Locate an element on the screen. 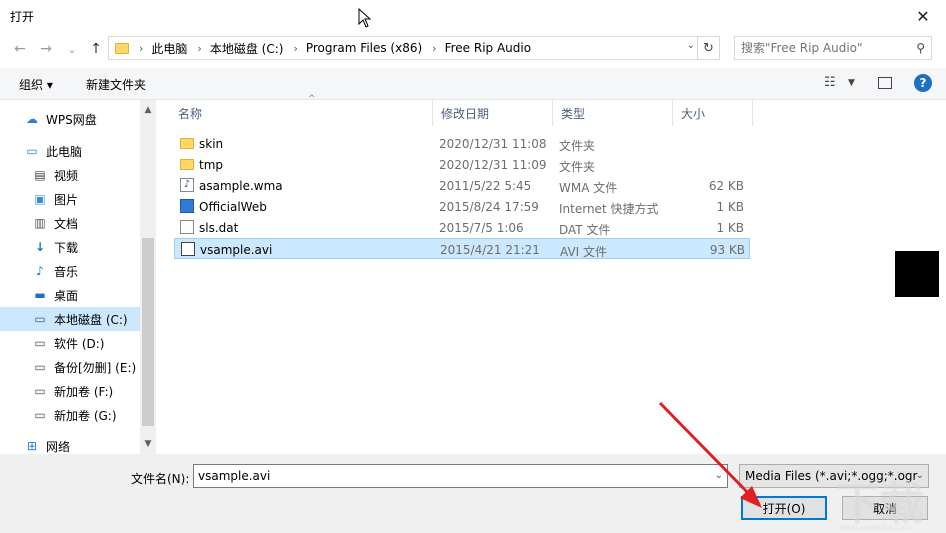 Image resolution: width=946 pixels, height=533 pixels. new-folder-button: 新建文件夹 is located at coordinates (116, 84).